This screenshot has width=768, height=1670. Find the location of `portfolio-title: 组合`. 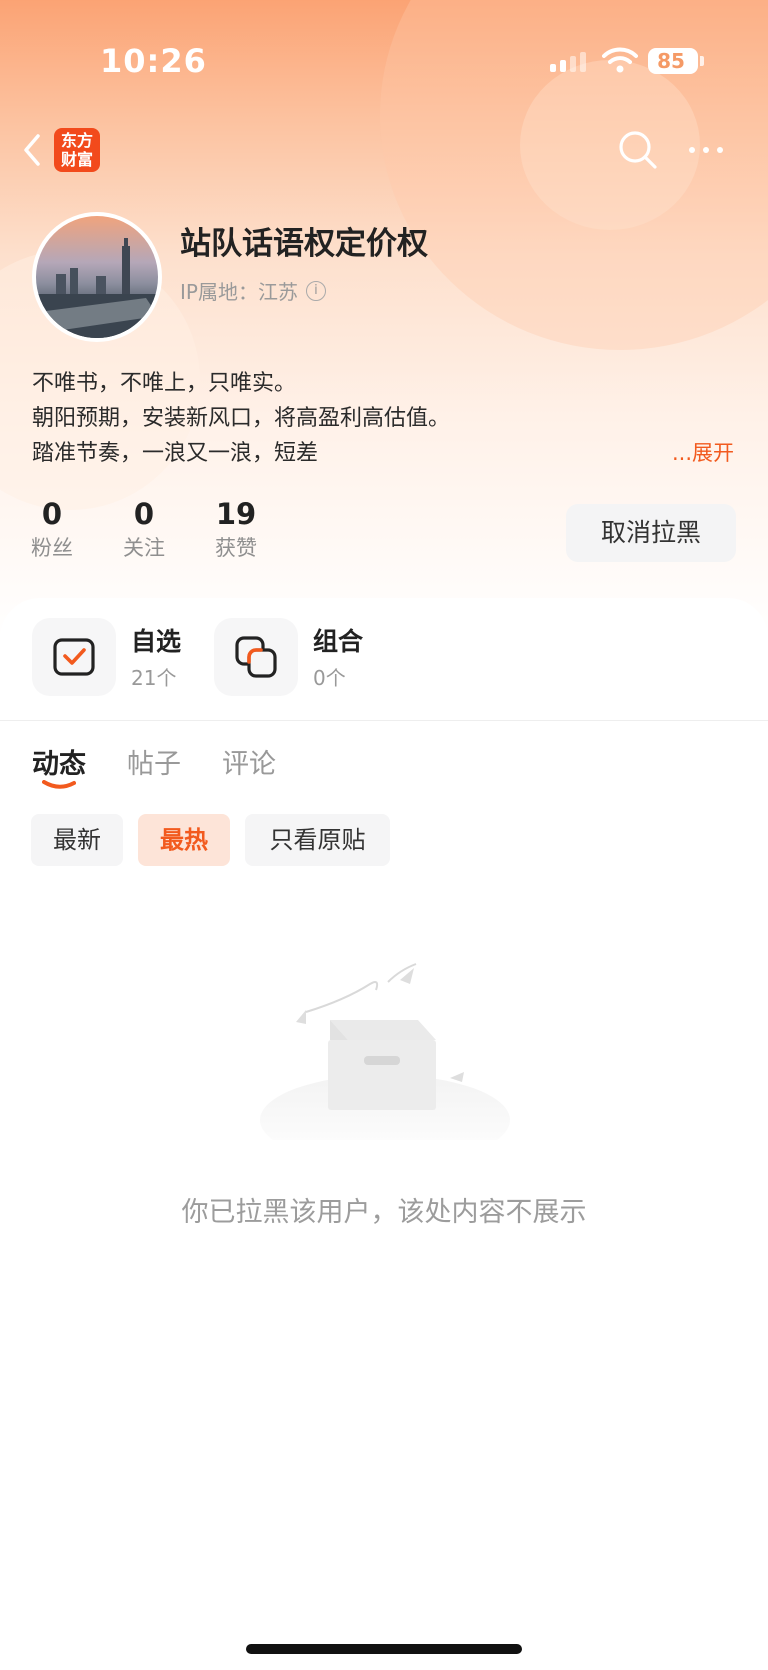

portfolio-title: 组合 is located at coordinates (338, 640).